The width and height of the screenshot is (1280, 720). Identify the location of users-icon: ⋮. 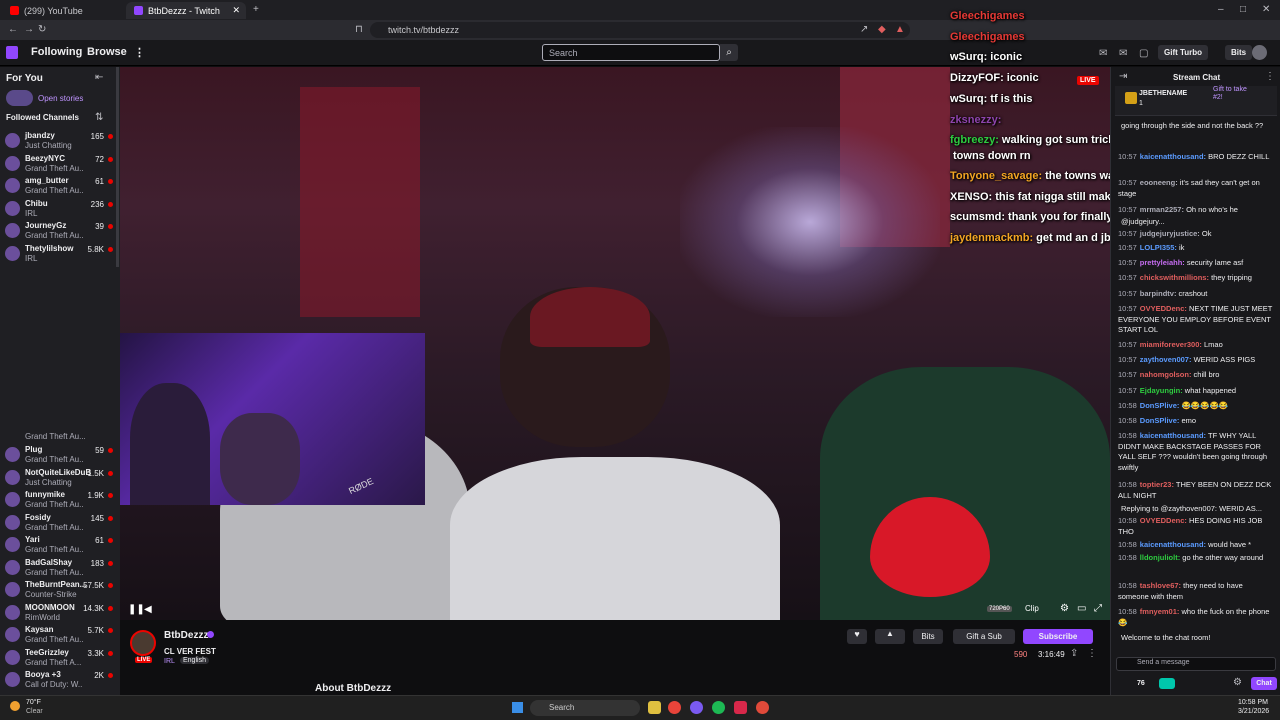
(1270, 76).